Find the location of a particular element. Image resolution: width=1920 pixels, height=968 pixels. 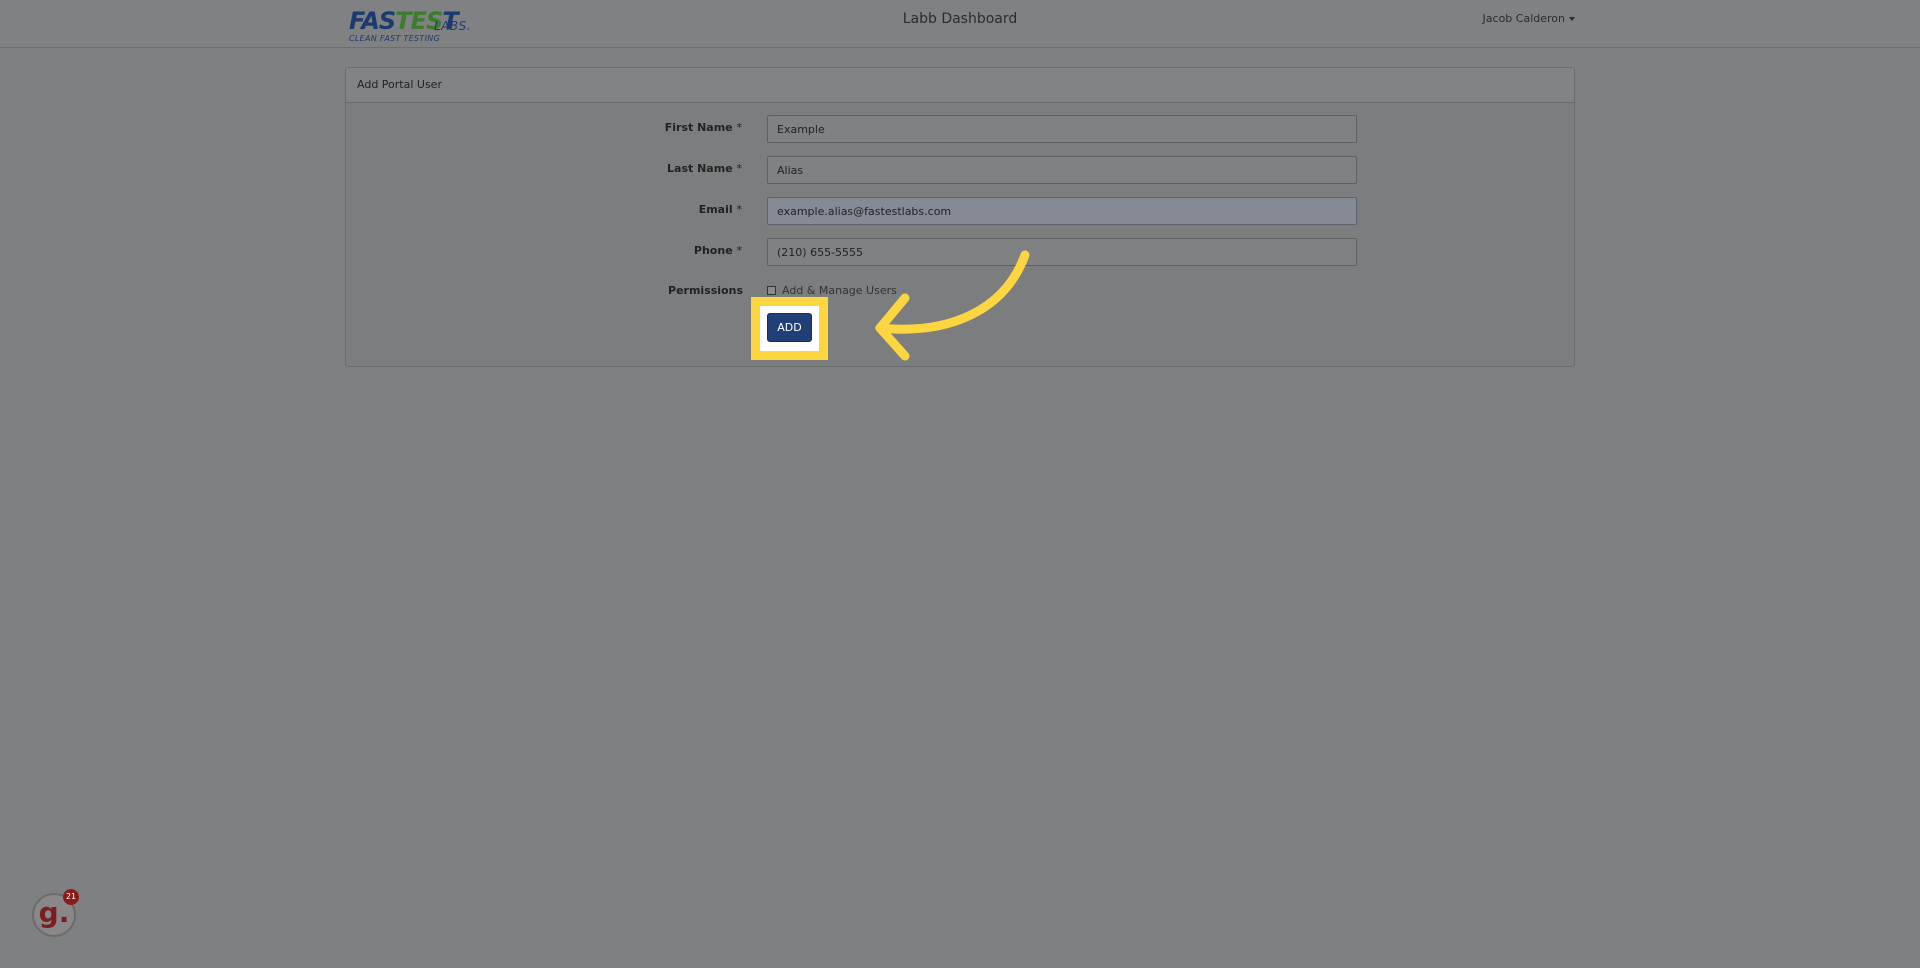

permissions-label: Permissions is located at coordinates (705, 290).